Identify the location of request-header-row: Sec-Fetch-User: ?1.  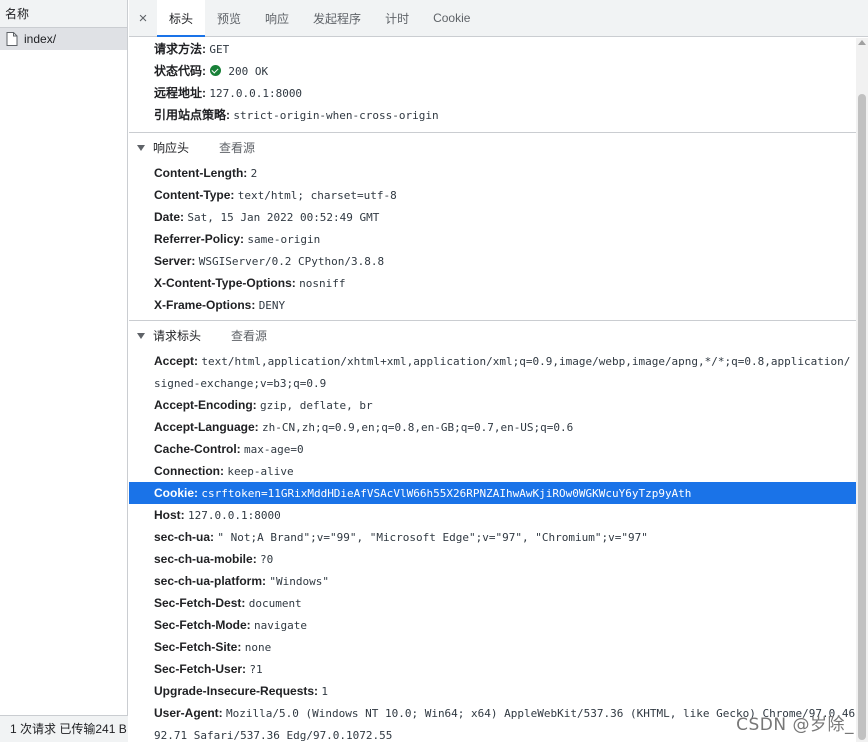
(492, 669).